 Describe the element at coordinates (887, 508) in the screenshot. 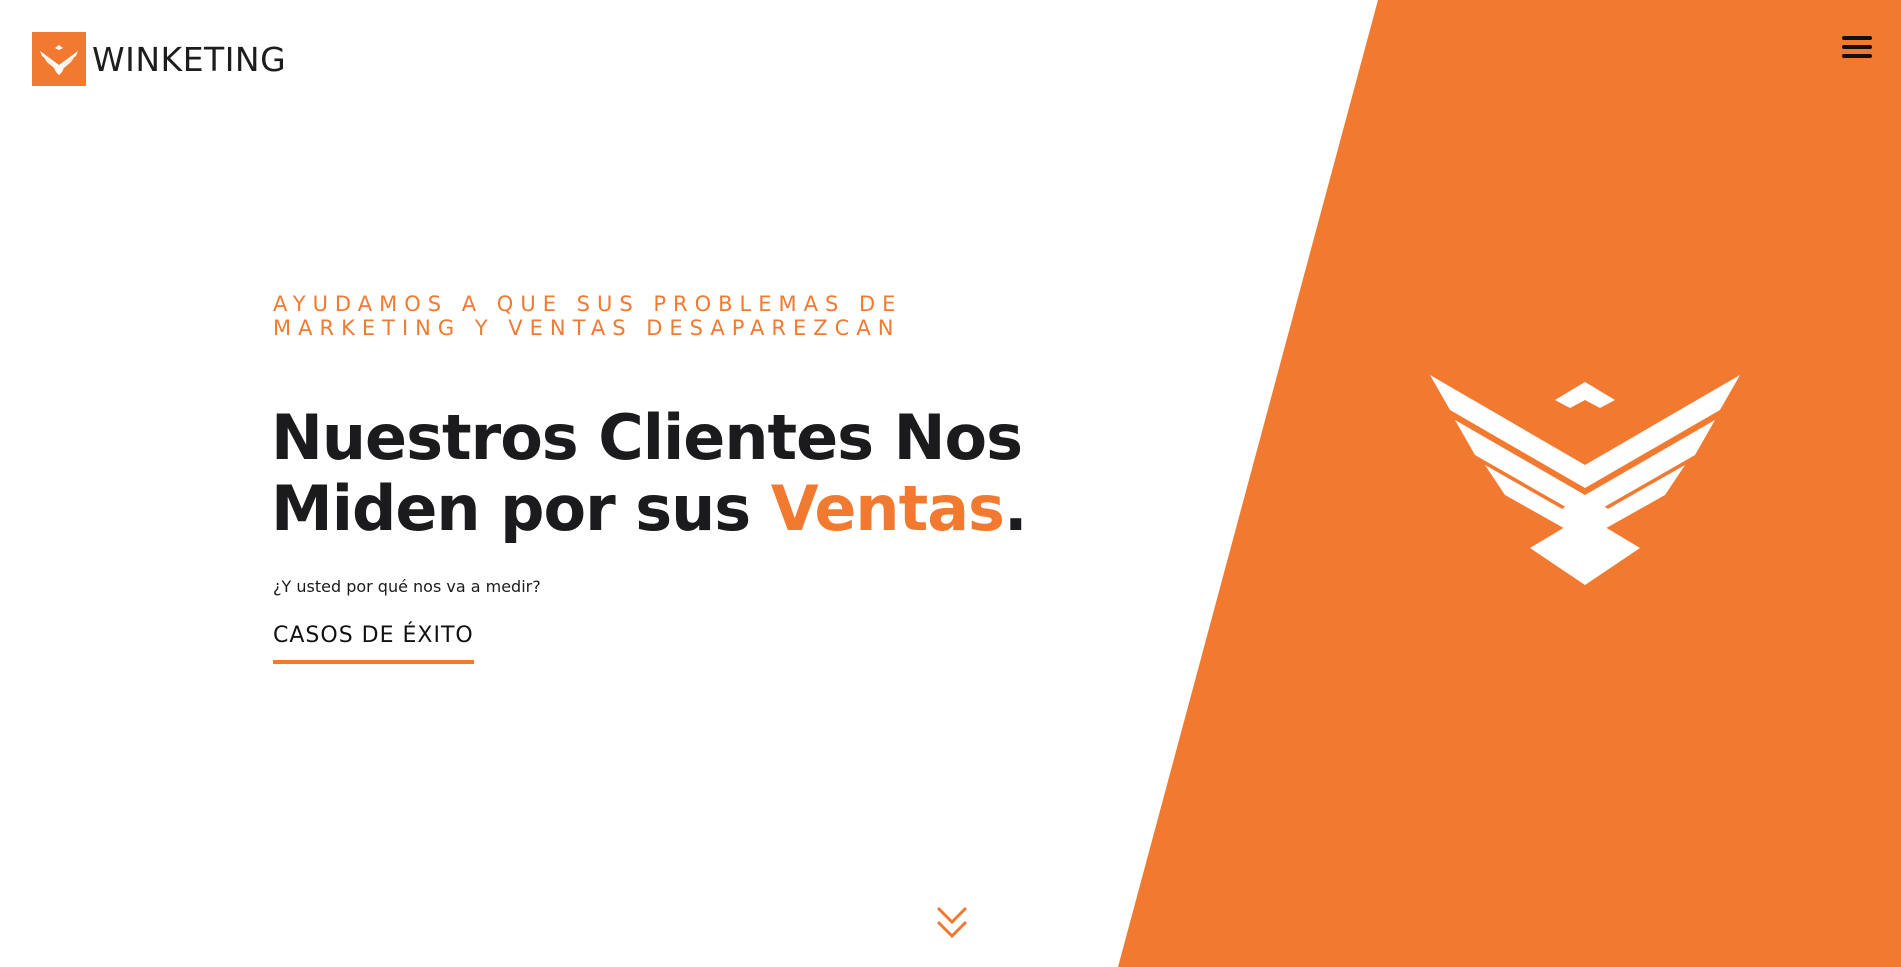

I see `headline-highlight: Ventas` at that location.